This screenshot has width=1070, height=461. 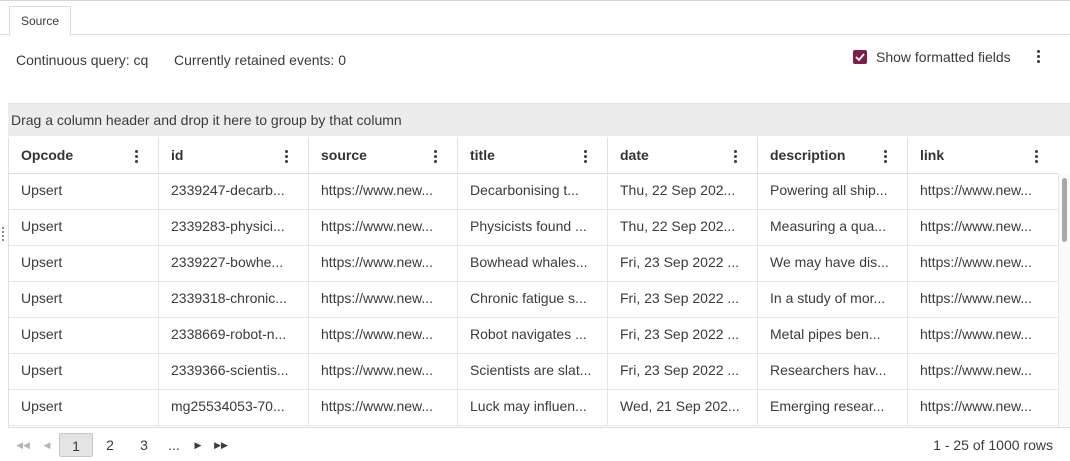 I want to click on resize-grip-icon, so click(x=3, y=234).